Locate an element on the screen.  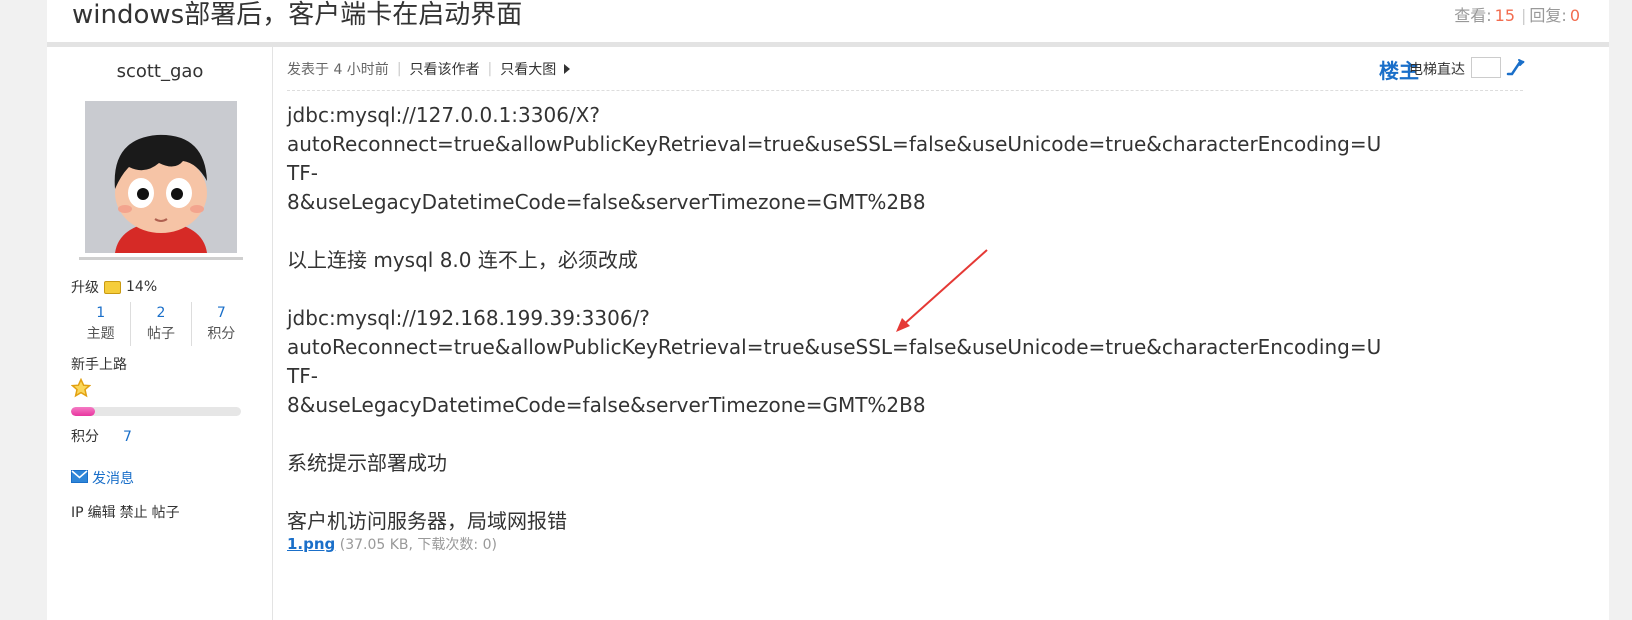
thread-title: windows部署后，客户端卡在启动界面 is located at coordinates (297, 15).